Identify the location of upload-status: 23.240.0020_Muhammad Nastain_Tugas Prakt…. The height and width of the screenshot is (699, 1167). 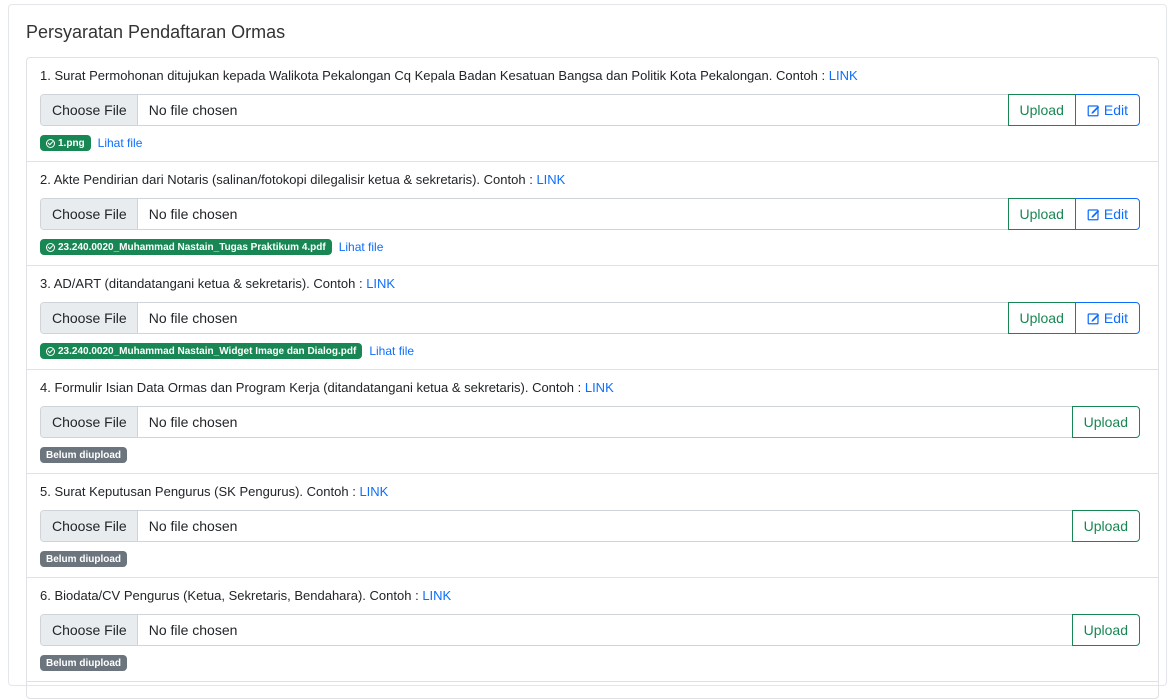
(211, 247).